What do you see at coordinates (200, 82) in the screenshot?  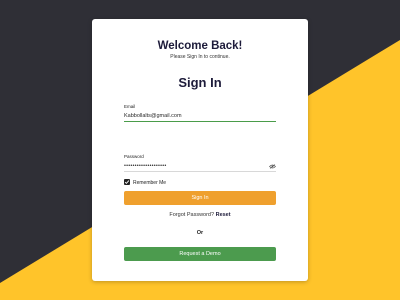 I see `sign-in-heading: Sign In` at bounding box center [200, 82].